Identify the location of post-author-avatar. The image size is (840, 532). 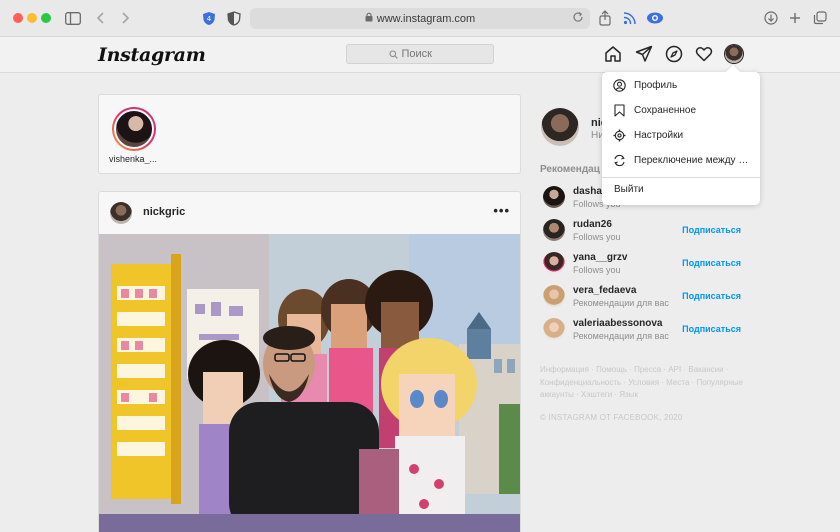
(121, 213).